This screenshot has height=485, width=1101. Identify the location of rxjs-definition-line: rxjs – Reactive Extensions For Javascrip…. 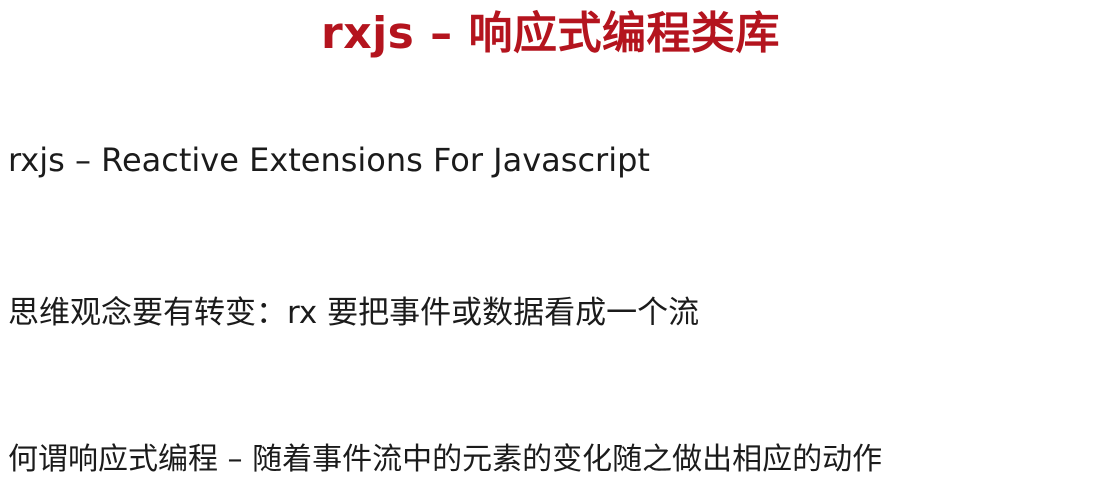
(329, 160).